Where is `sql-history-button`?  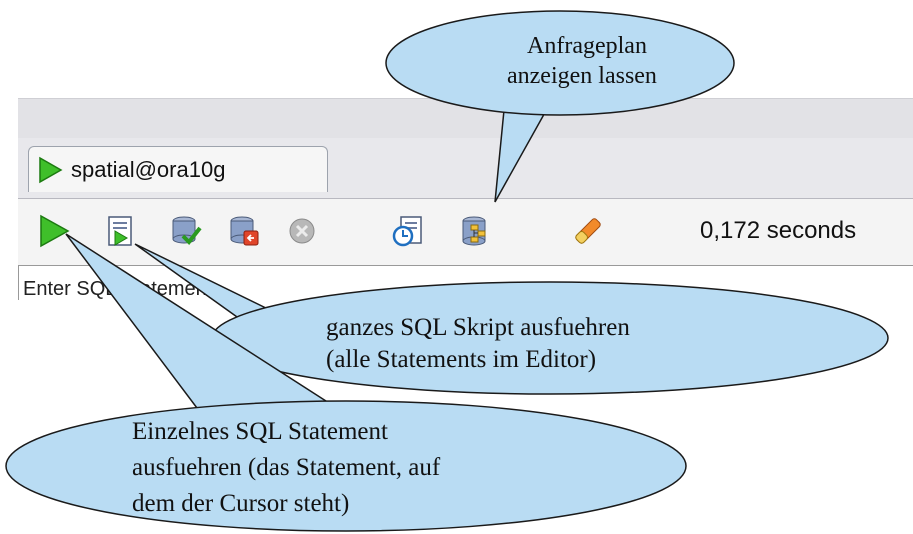 sql-history-button is located at coordinates (408, 231).